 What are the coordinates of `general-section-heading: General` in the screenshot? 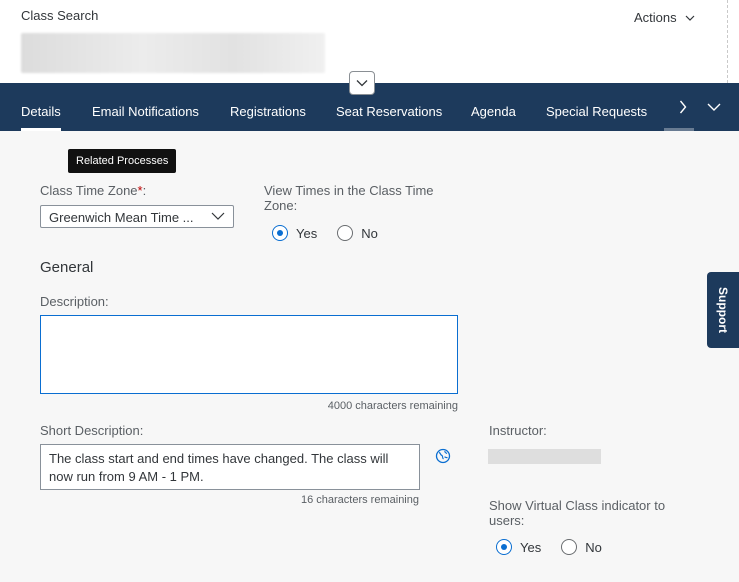 It's located at (67, 267).